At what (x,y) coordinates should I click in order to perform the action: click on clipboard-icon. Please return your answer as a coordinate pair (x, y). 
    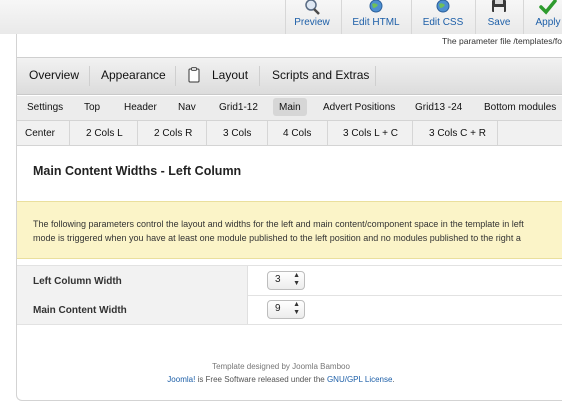
    Looking at the image, I should click on (194, 75).